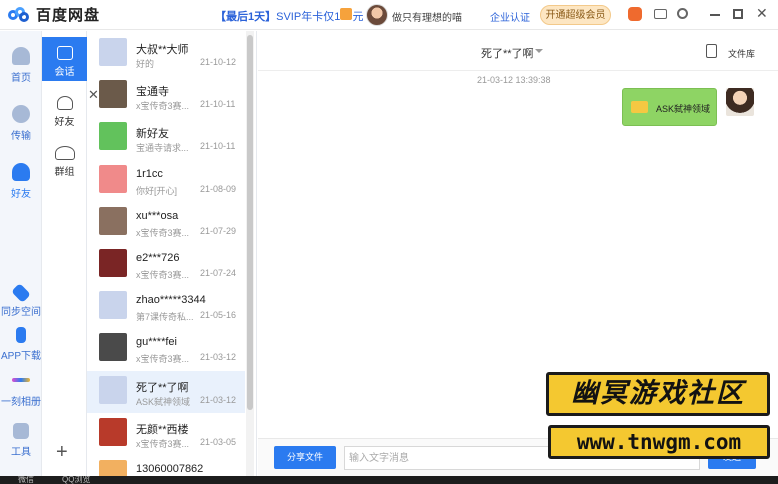 Image resolution: width=778 pixels, height=484 pixels. I want to click on conversation-item: 死了**了啊 ASK弑神领域 21-03-12, so click(166, 391).